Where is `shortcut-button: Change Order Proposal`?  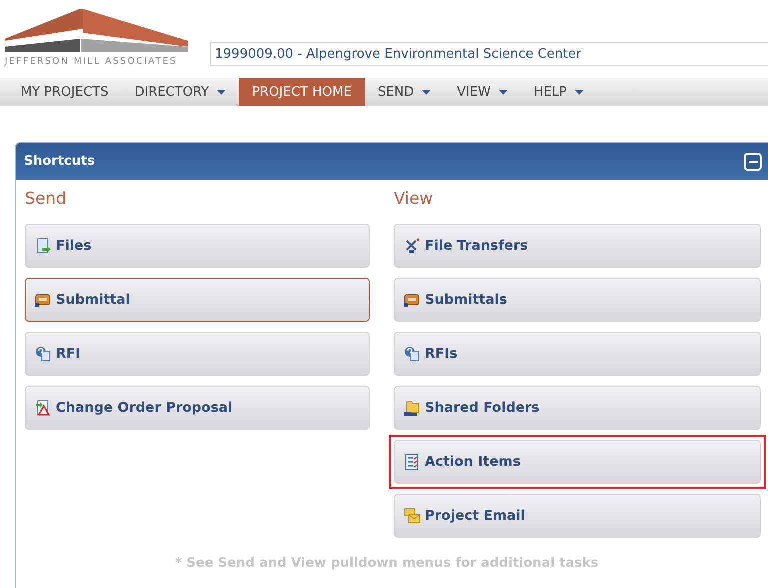
shortcut-button: Change Order Proposal is located at coordinates (197, 408).